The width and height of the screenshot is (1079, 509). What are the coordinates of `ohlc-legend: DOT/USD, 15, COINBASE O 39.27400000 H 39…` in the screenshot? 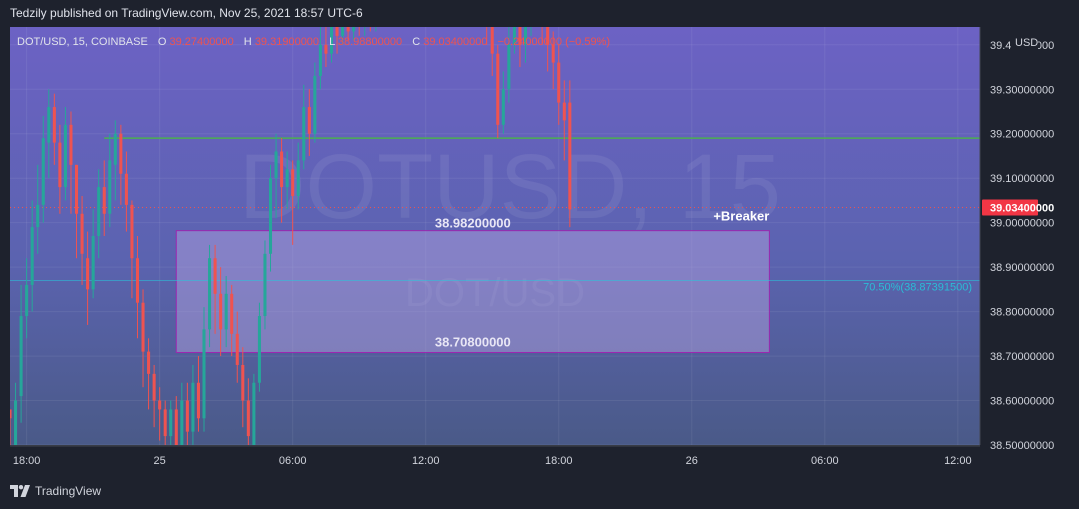 It's located at (313, 42).